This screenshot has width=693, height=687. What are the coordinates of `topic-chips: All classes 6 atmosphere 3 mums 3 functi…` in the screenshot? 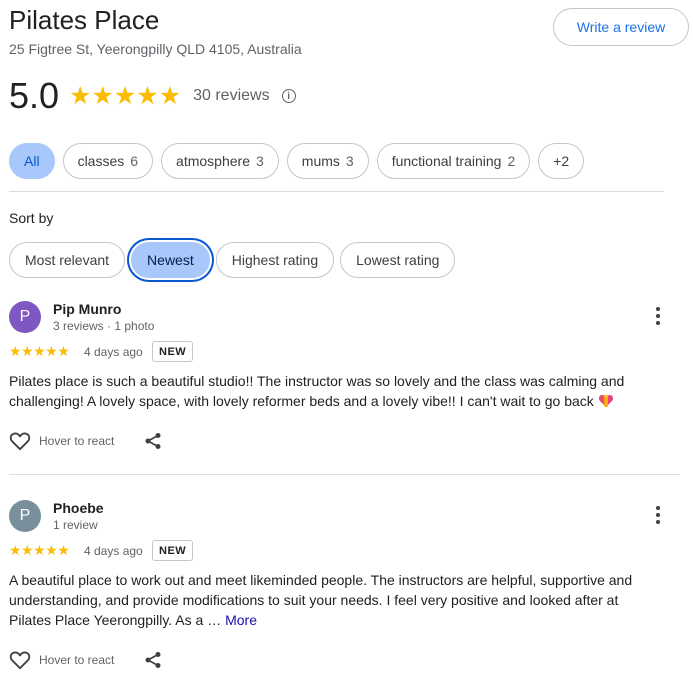 It's located at (297, 161).